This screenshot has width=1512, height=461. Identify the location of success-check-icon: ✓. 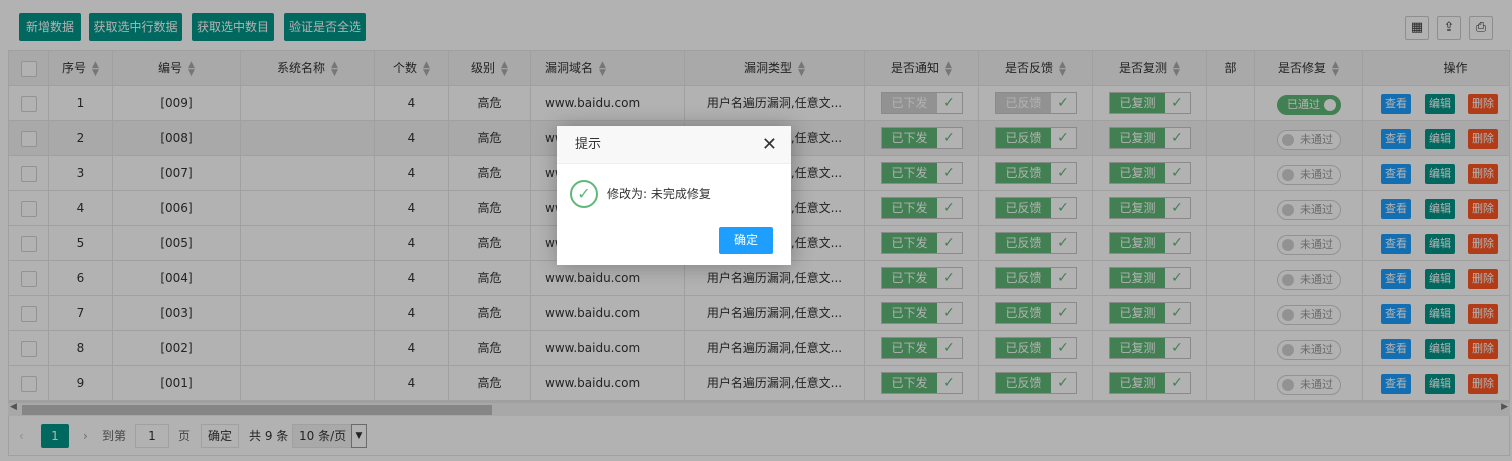
(584, 194).